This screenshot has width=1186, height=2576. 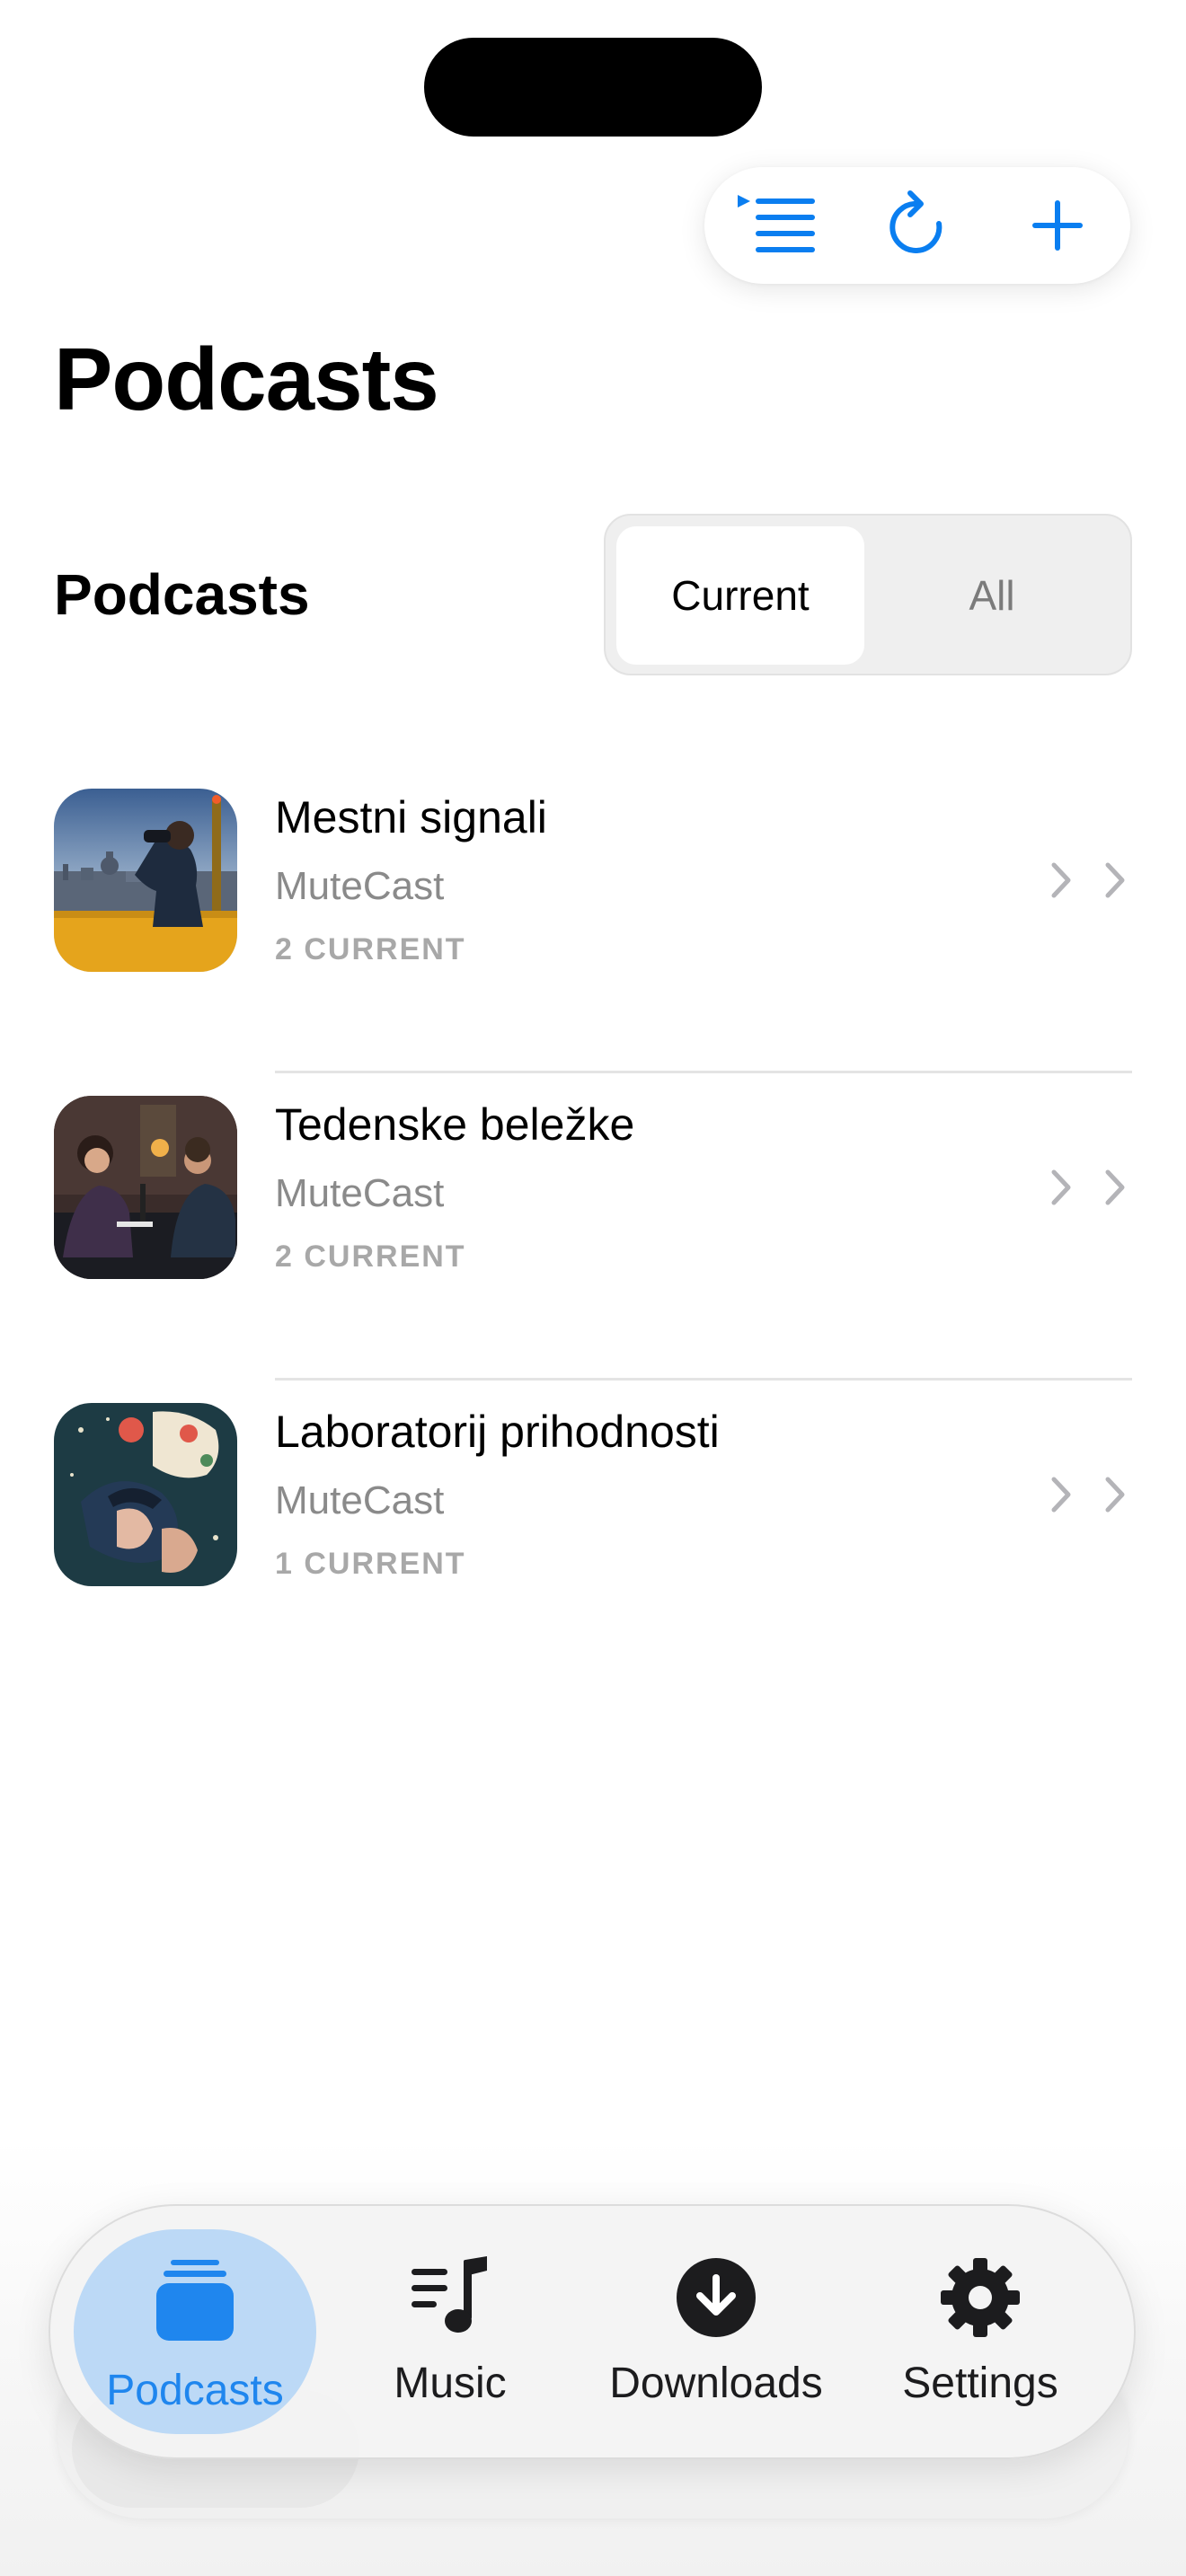 I want to click on tab-music: Music, so click(x=450, y=2331).